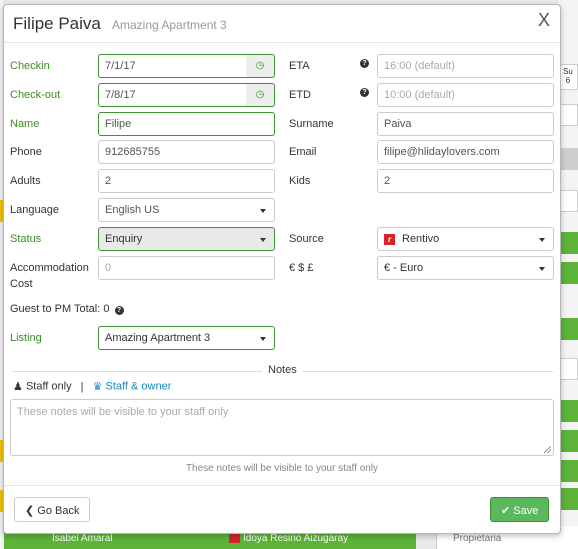 The image size is (578, 549). Describe the element at coordinates (568, 77) in the screenshot. I see `calendar-column-header: Su 6` at that location.